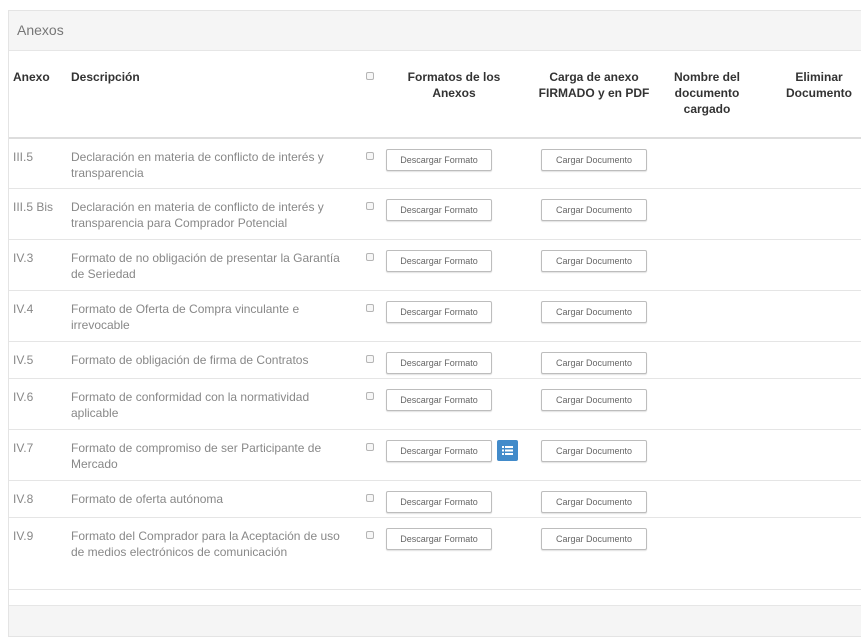 This screenshot has height=637, width=861. What do you see at coordinates (31, 77) in the screenshot?
I see `header-anexo: Anexo` at bounding box center [31, 77].